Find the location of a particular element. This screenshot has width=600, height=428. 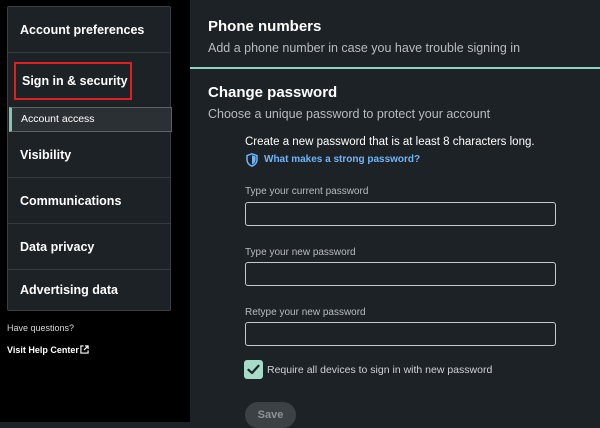

help-question: Have questions? is located at coordinates (41, 328).